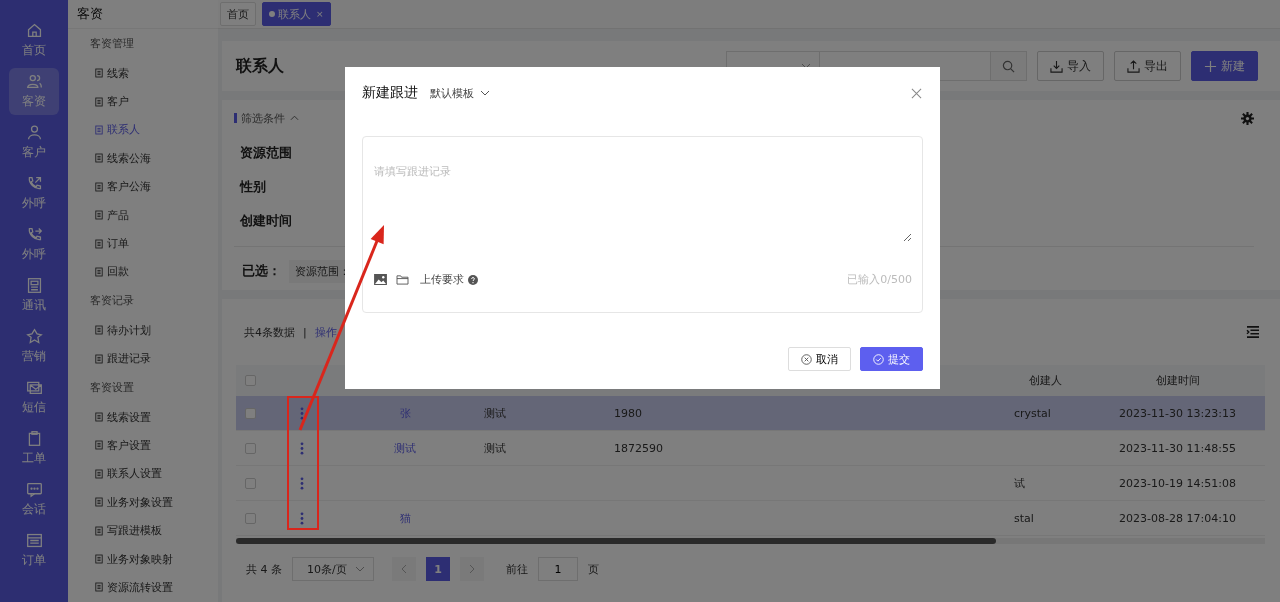  What do you see at coordinates (34, 550) in the screenshot?
I see `nav-item: 订单` at bounding box center [34, 550].